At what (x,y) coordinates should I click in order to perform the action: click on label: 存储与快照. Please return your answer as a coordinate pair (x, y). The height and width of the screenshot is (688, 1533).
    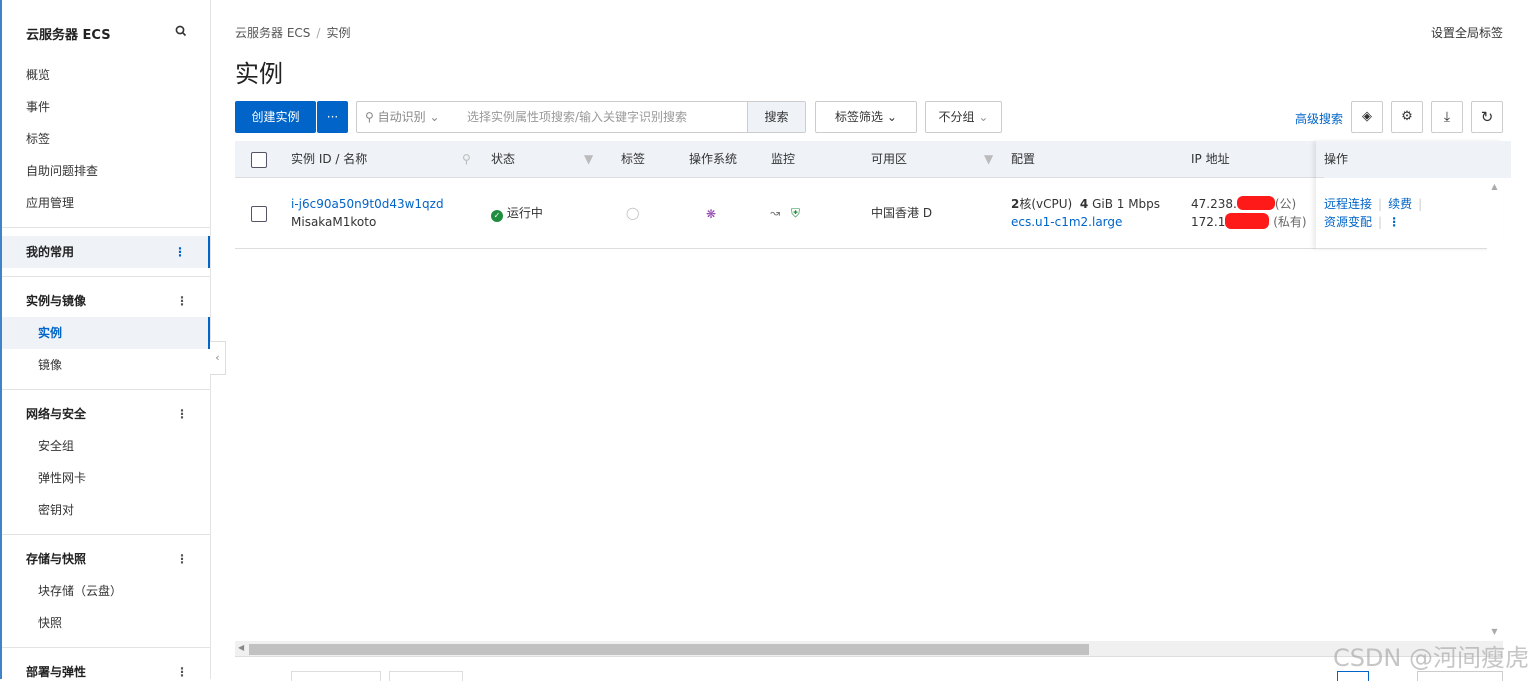
    Looking at the image, I should click on (56, 559).